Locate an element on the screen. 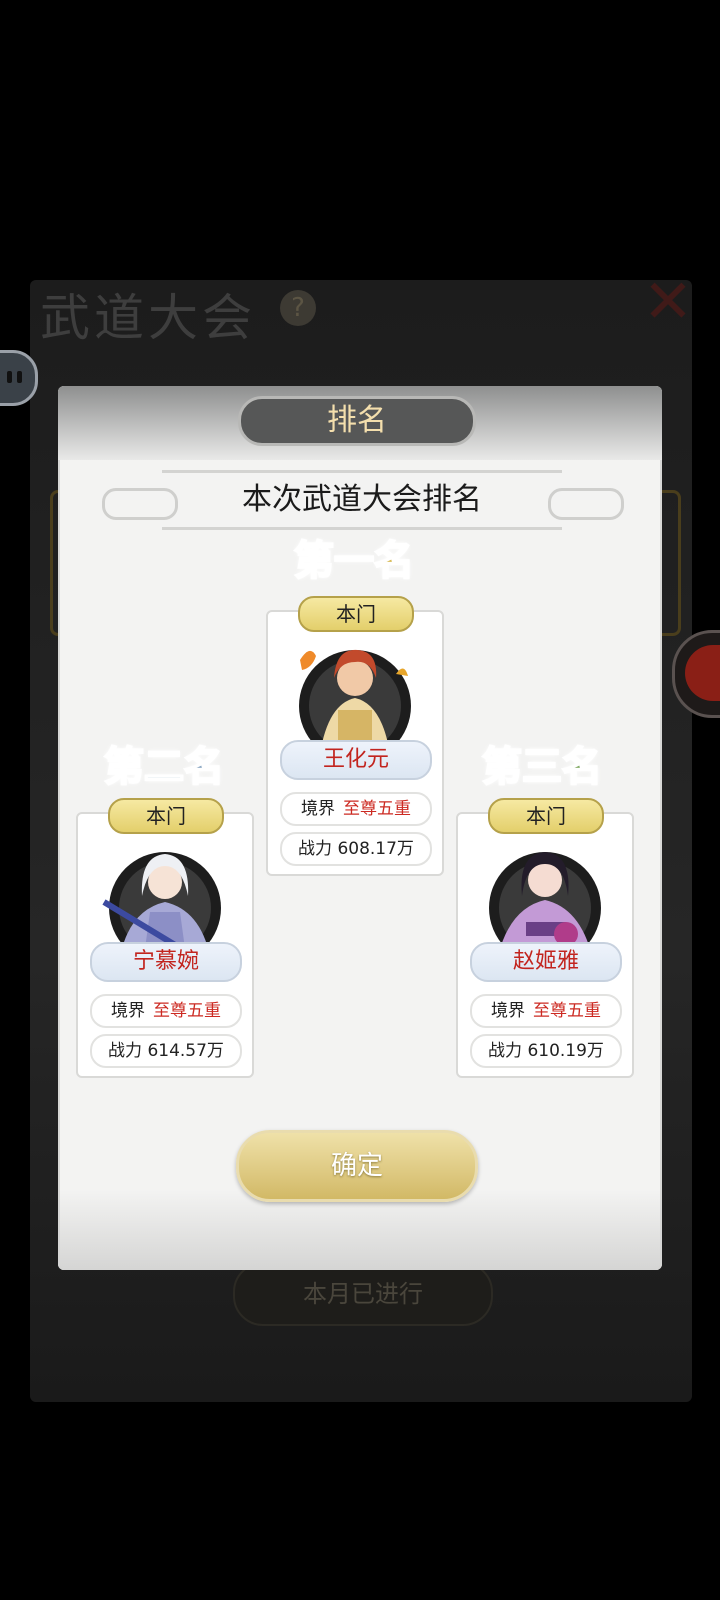 The image size is (720, 1600). rank-second-label: 第二名 is located at coordinates (164, 766).